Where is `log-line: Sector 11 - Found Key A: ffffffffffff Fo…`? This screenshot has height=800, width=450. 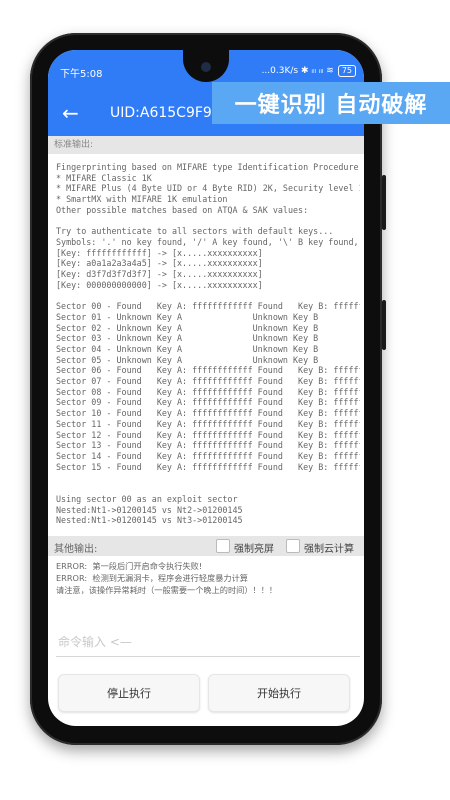 log-line: Sector 11 - Found Key A: ffffffffffff Fo… is located at coordinates (208, 423).